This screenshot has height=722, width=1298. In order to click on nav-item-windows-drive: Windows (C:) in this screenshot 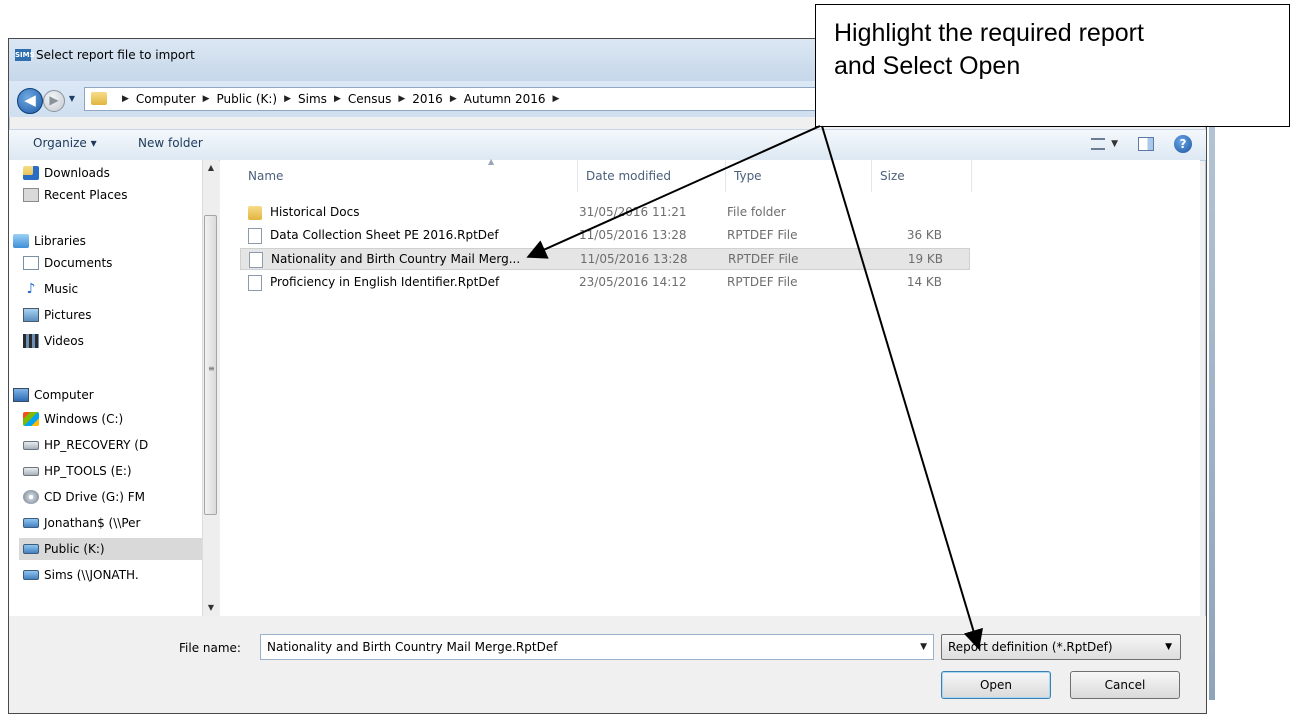, I will do `click(117, 419)`.